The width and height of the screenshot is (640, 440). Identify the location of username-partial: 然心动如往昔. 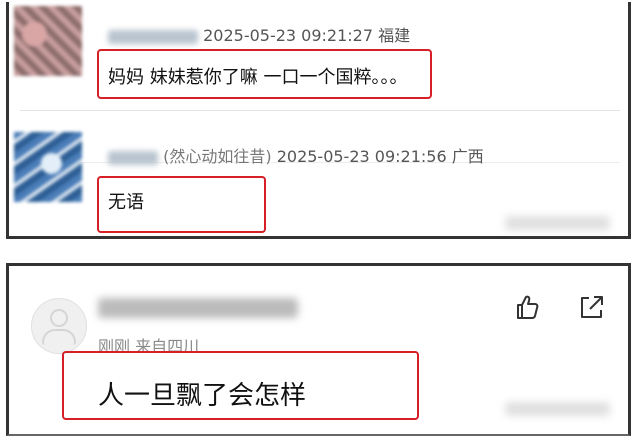
(217, 156).